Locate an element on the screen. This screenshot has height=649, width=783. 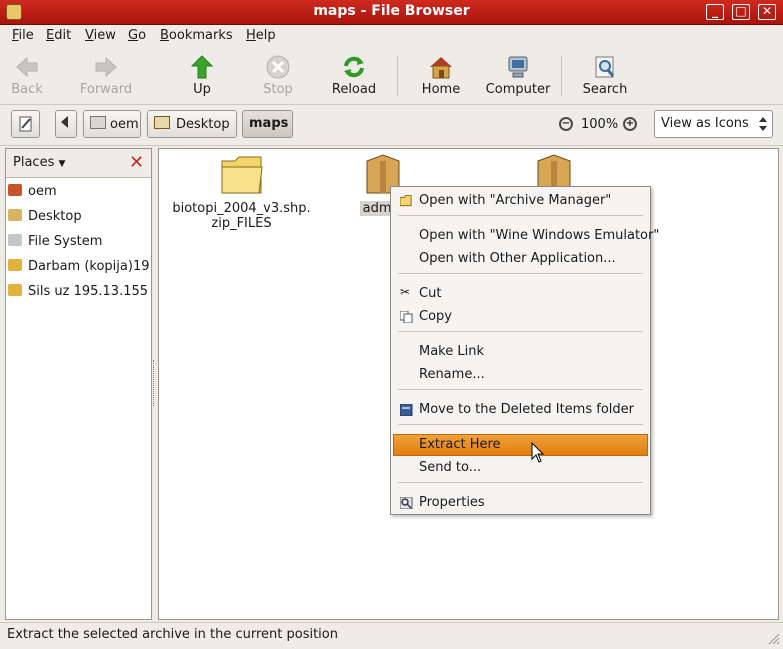
spinner-arrows-icon is located at coordinates (763, 124).